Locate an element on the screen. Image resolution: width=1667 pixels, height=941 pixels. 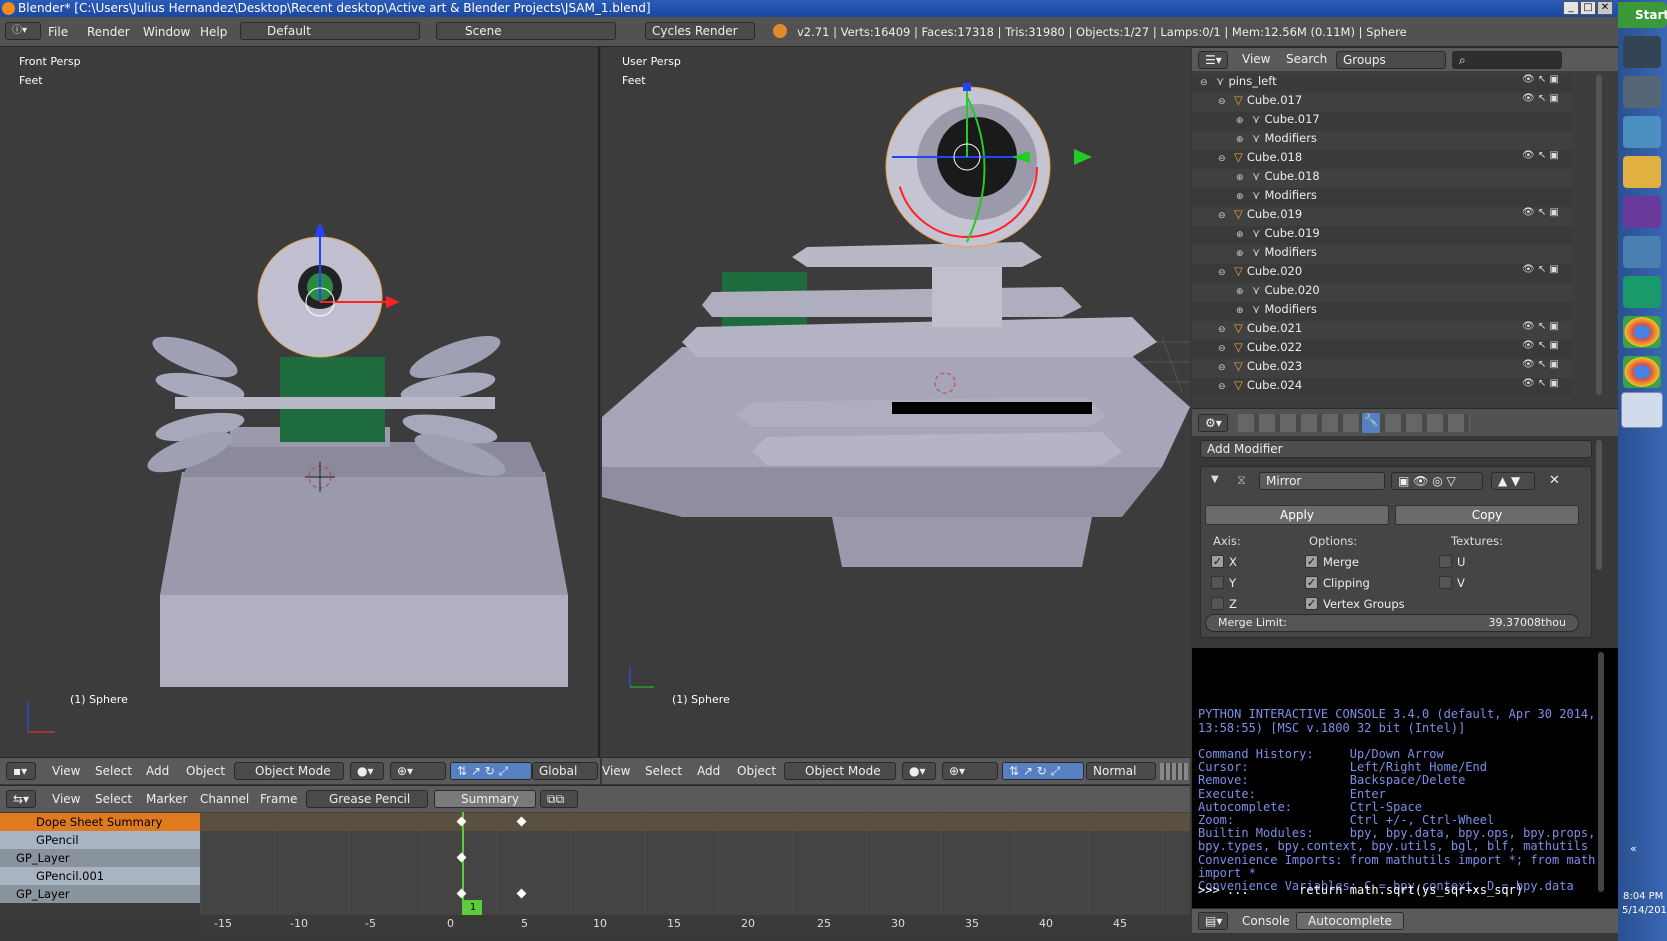
mode-select: Object Mode is located at coordinates (289, 771).